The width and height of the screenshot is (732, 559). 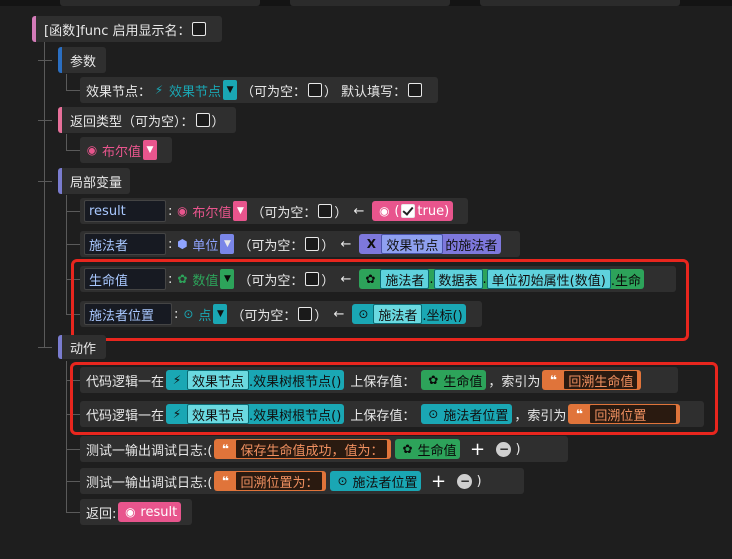 What do you see at coordinates (412, 244) in the screenshot?
I see `node-ref: 效果节点` at bounding box center [412, 244].